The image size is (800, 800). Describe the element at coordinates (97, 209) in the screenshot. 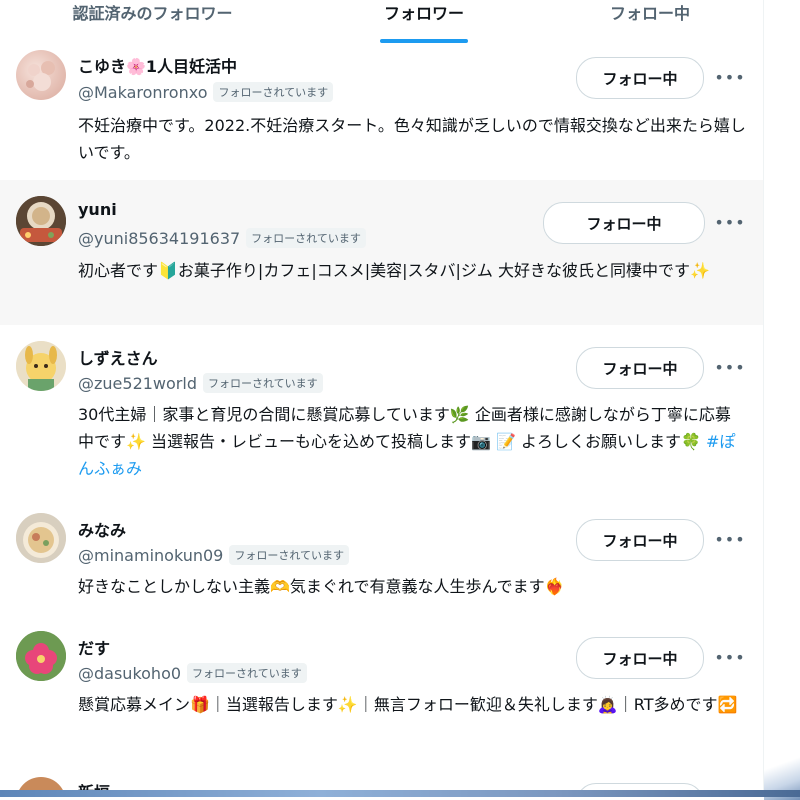

I see `user-display-name: yuni` at that location.